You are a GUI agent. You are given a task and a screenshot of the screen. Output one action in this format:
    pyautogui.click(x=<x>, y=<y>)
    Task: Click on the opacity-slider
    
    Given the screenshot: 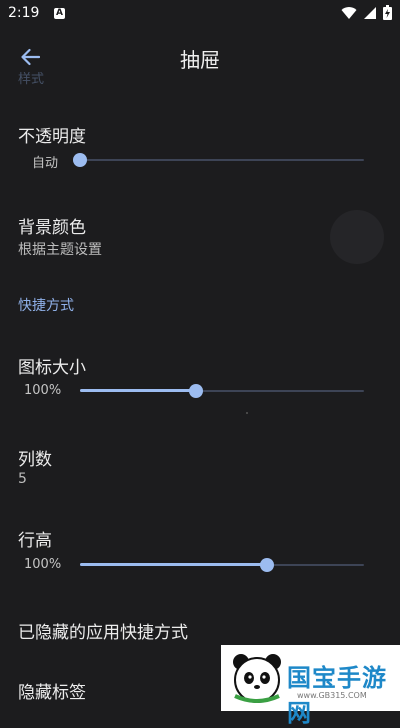 What is the action you would take?
    pyautogui.click(x=218, y=160)
    